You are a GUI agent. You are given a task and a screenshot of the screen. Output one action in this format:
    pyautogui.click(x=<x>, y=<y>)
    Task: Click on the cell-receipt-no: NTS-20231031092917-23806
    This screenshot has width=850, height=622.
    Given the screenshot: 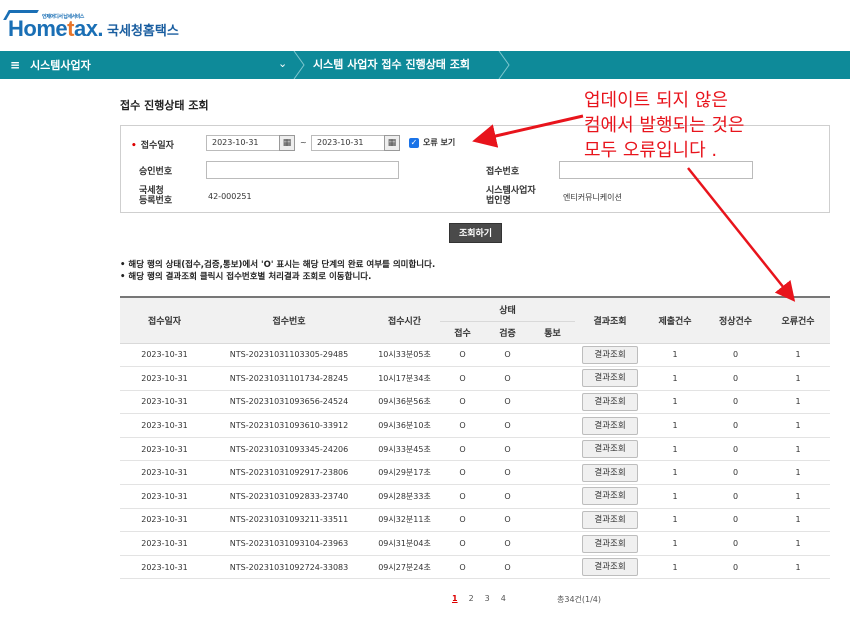 What is the action you would take?
    pyautogui.click(x=289, y=473)
    